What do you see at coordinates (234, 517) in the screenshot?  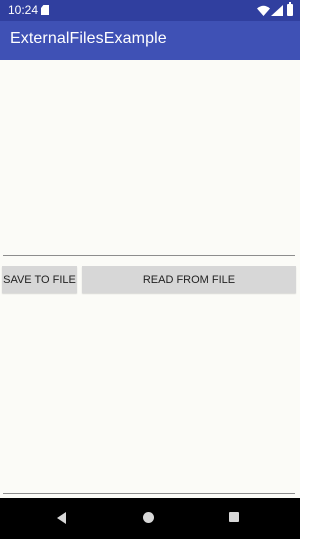 I see `recents-icon` at bounding box center [234, 517].